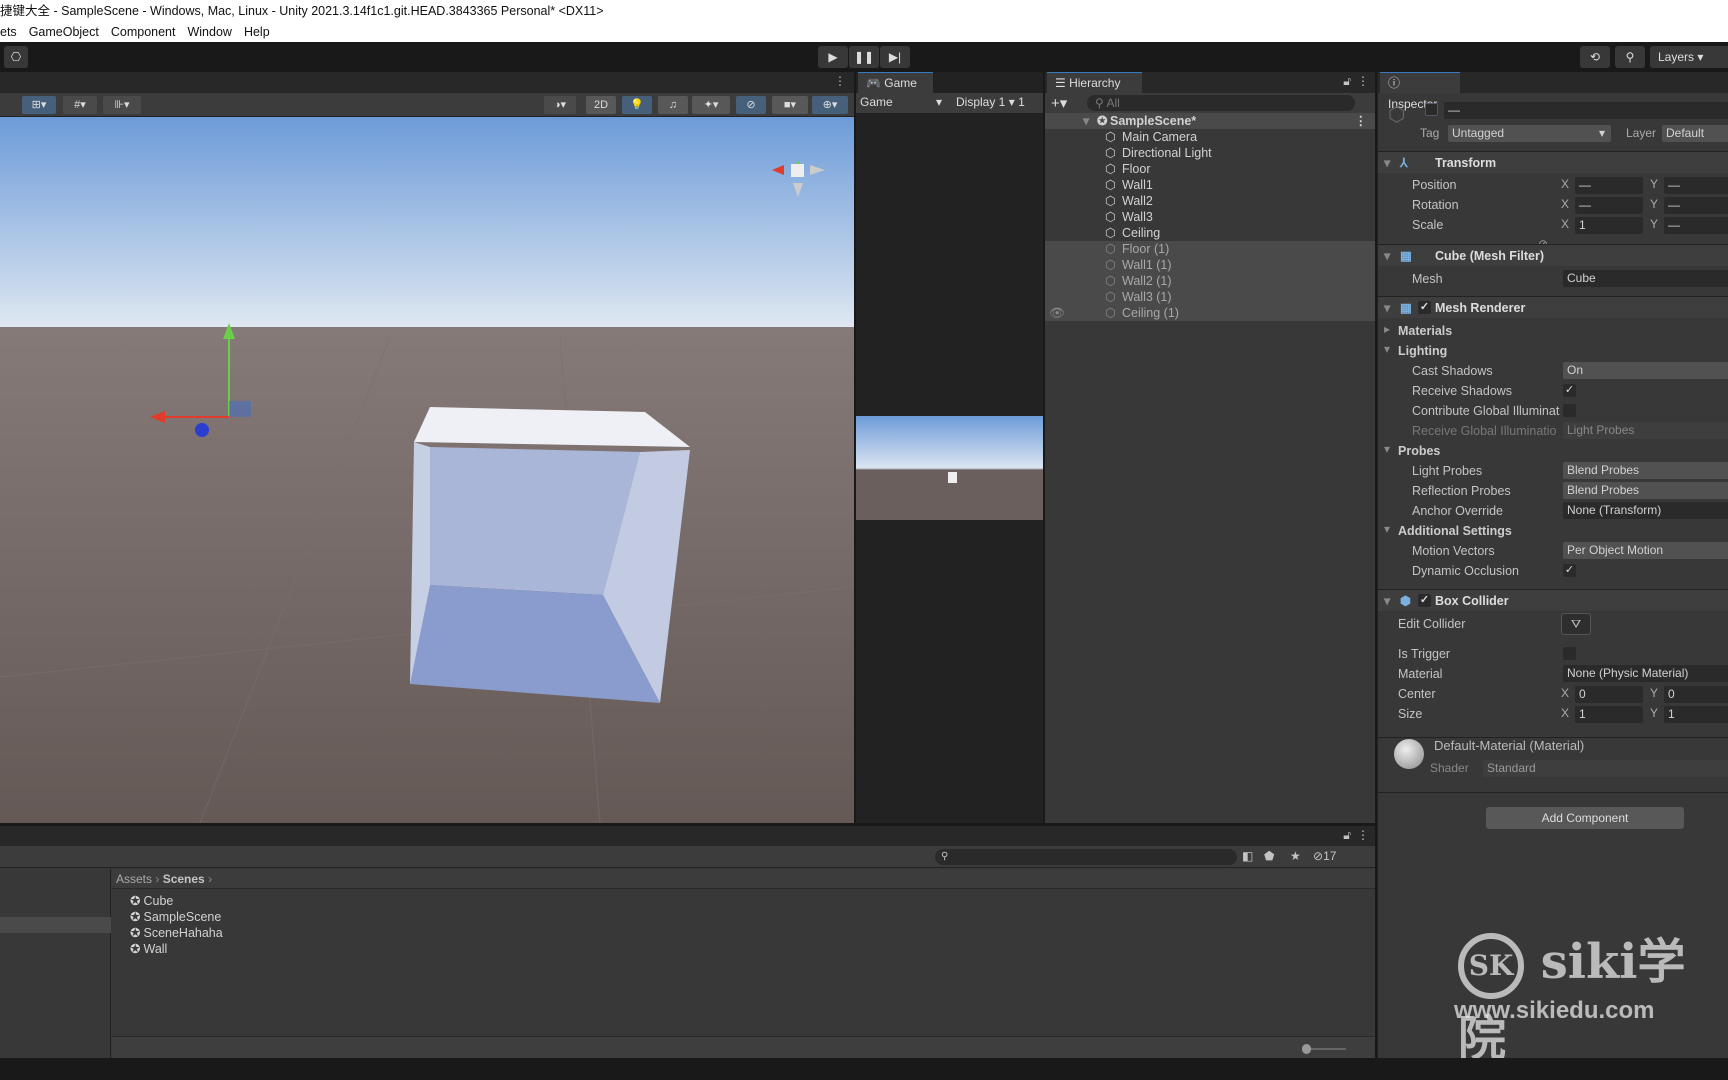 The image size is (1728, 1080). What do you see at coordinates (1645, 550) in the screenshot?
I see `field-motion-vectors: Per Object Motion` at bounding box center [1645, 550].